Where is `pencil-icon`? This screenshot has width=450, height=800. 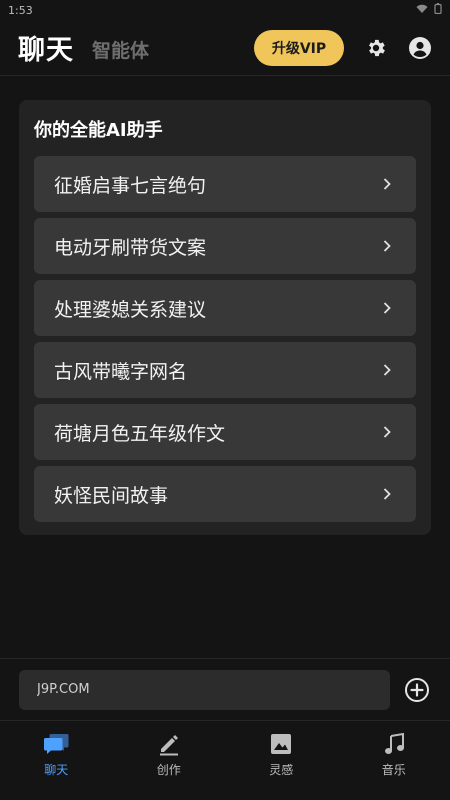
pencil-icon is located at coordinates (169, 744).